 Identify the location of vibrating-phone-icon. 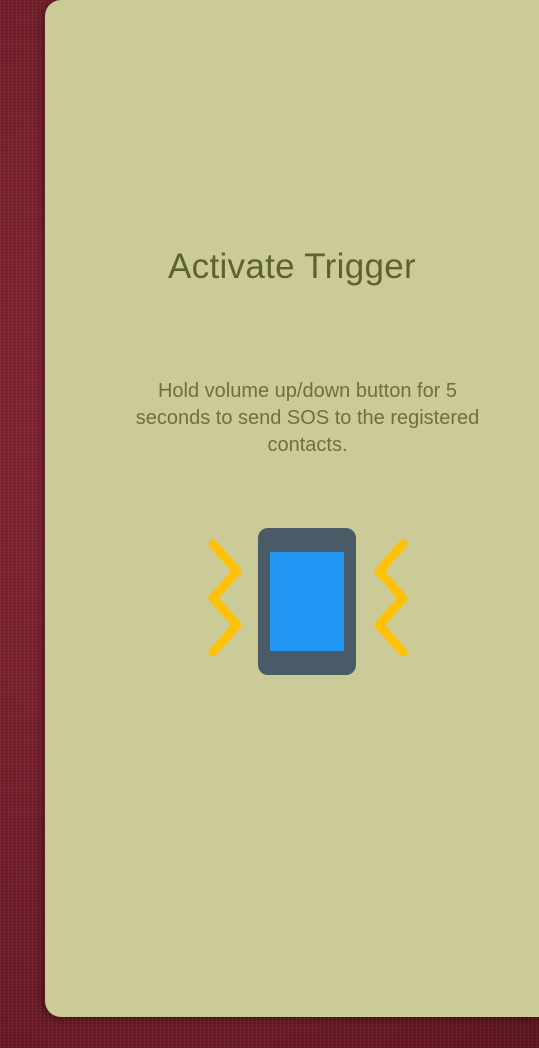
(310, 602).